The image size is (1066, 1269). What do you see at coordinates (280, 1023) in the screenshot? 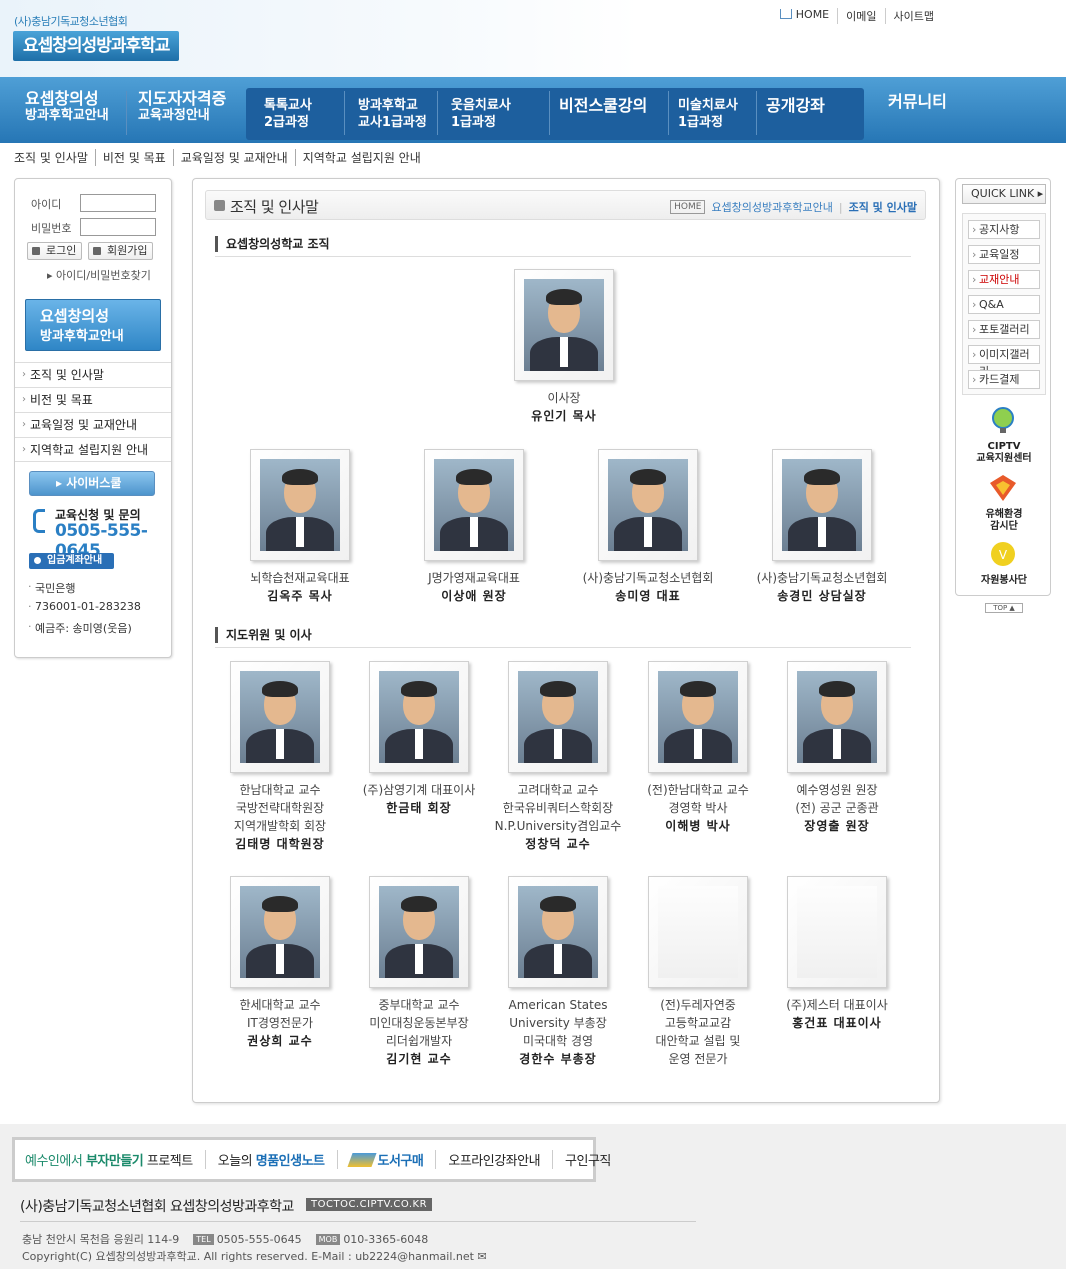
I see `person-title: IT경영전문가` at bounding box center [280, 1023].